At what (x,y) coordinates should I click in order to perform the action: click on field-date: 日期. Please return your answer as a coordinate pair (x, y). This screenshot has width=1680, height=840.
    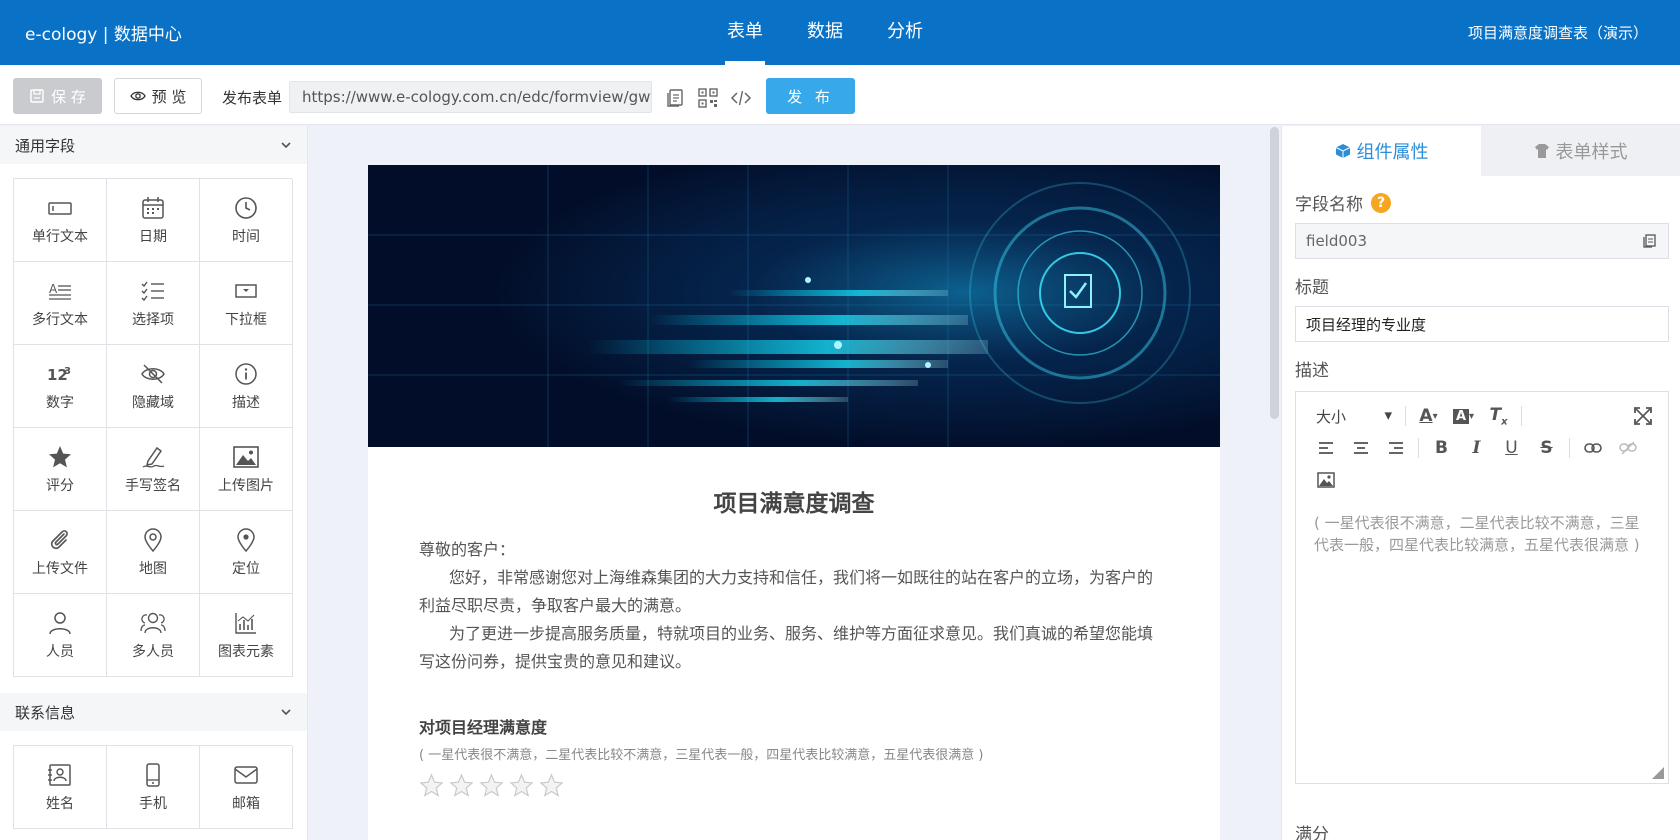
    Looking at the image, I should click on (153, 220).